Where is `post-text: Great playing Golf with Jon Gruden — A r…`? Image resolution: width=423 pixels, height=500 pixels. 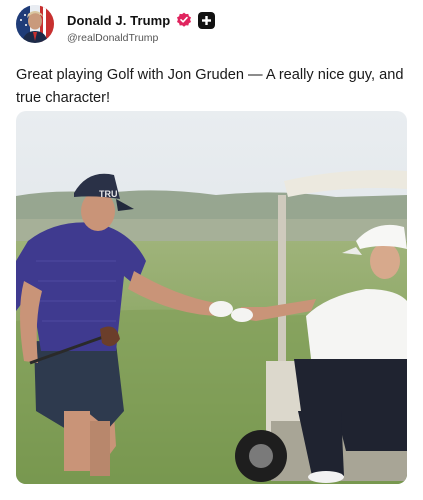
post-text: Great playing Golf with Jon Gruden — A r… is located at coordinates (210, 86).